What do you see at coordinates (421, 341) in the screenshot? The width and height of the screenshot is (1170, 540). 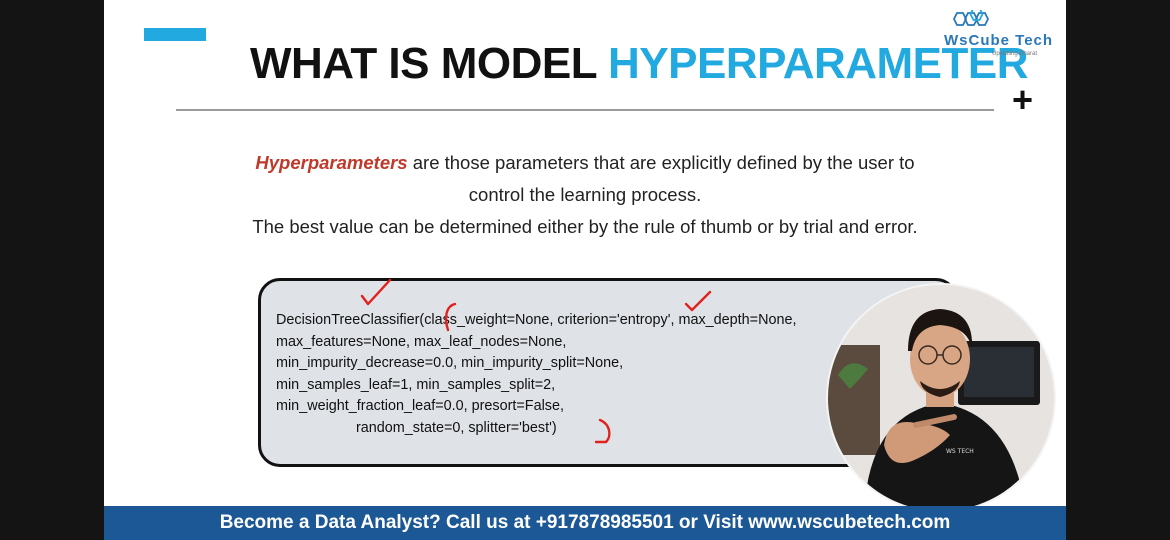 I see `code-line: max_features=None, max_leaf_nodes=None,` at bounding box center [421, 341].